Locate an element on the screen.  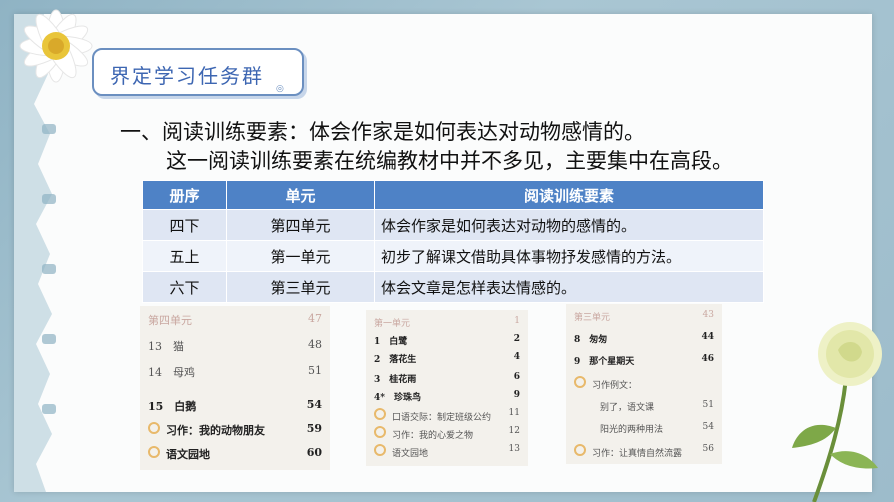
list-item: 13 猫 48 is located at coordinates (235, 345).